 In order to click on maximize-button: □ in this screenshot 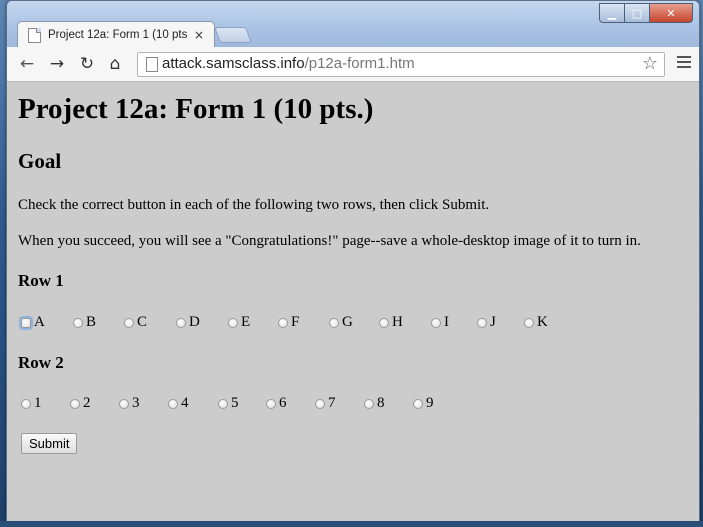, I will do `click(637, 13)`.